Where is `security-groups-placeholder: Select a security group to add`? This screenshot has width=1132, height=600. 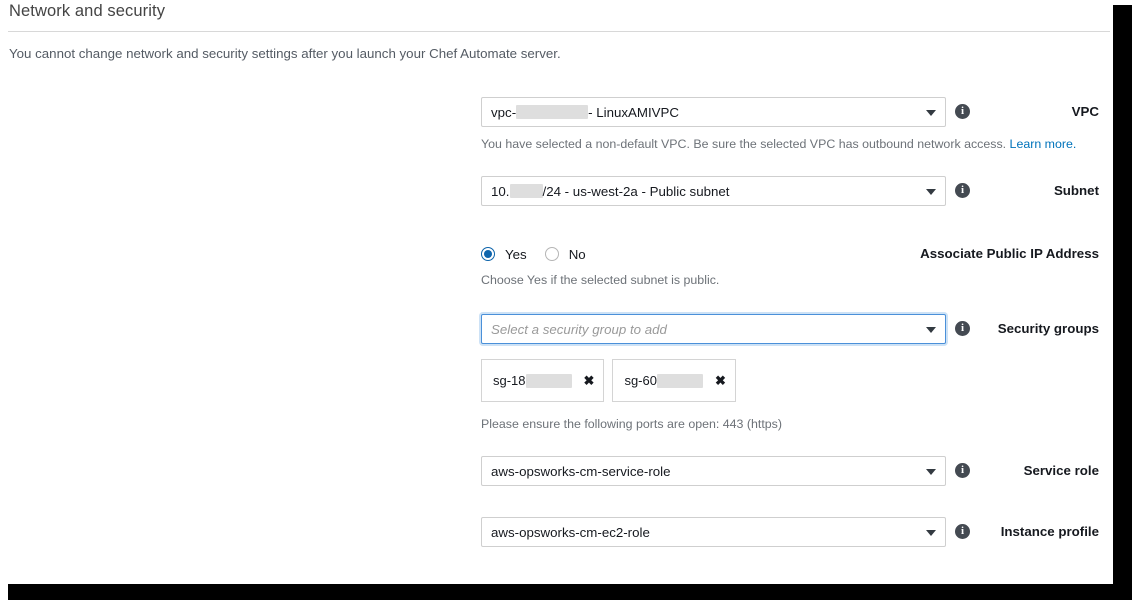
security-groups-placeholder: Select a security group to add is located at coordinates (579, 329).